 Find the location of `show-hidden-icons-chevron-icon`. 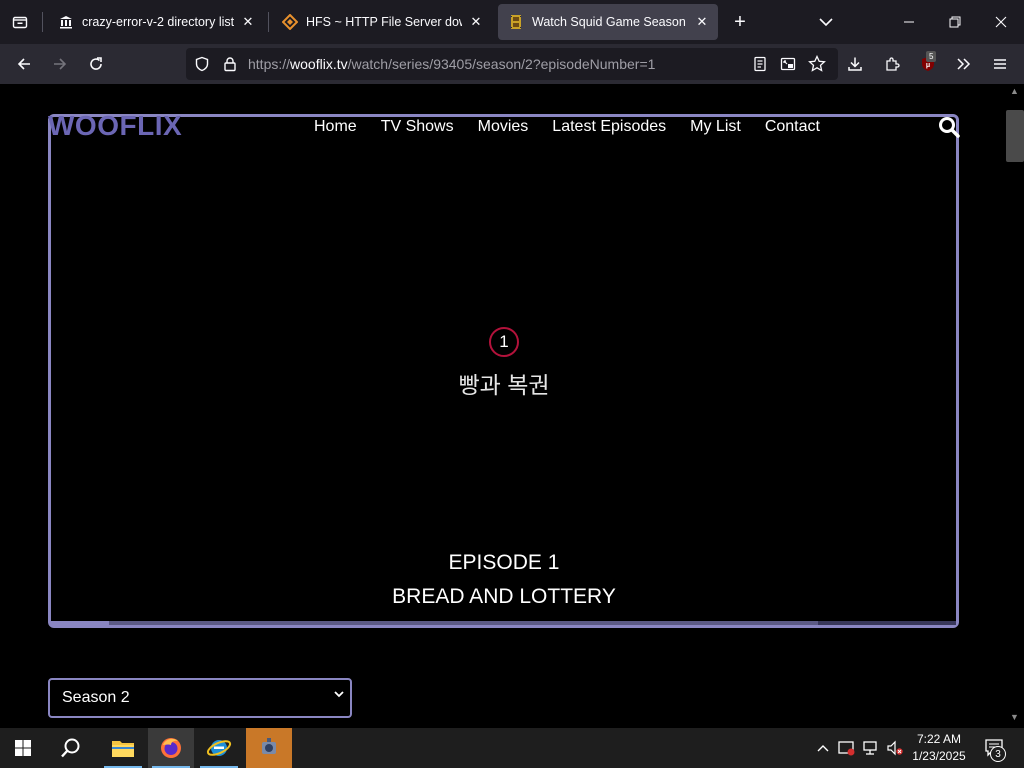

show-hidden-icons-chevron-icon is located at coordinates (823, 748).